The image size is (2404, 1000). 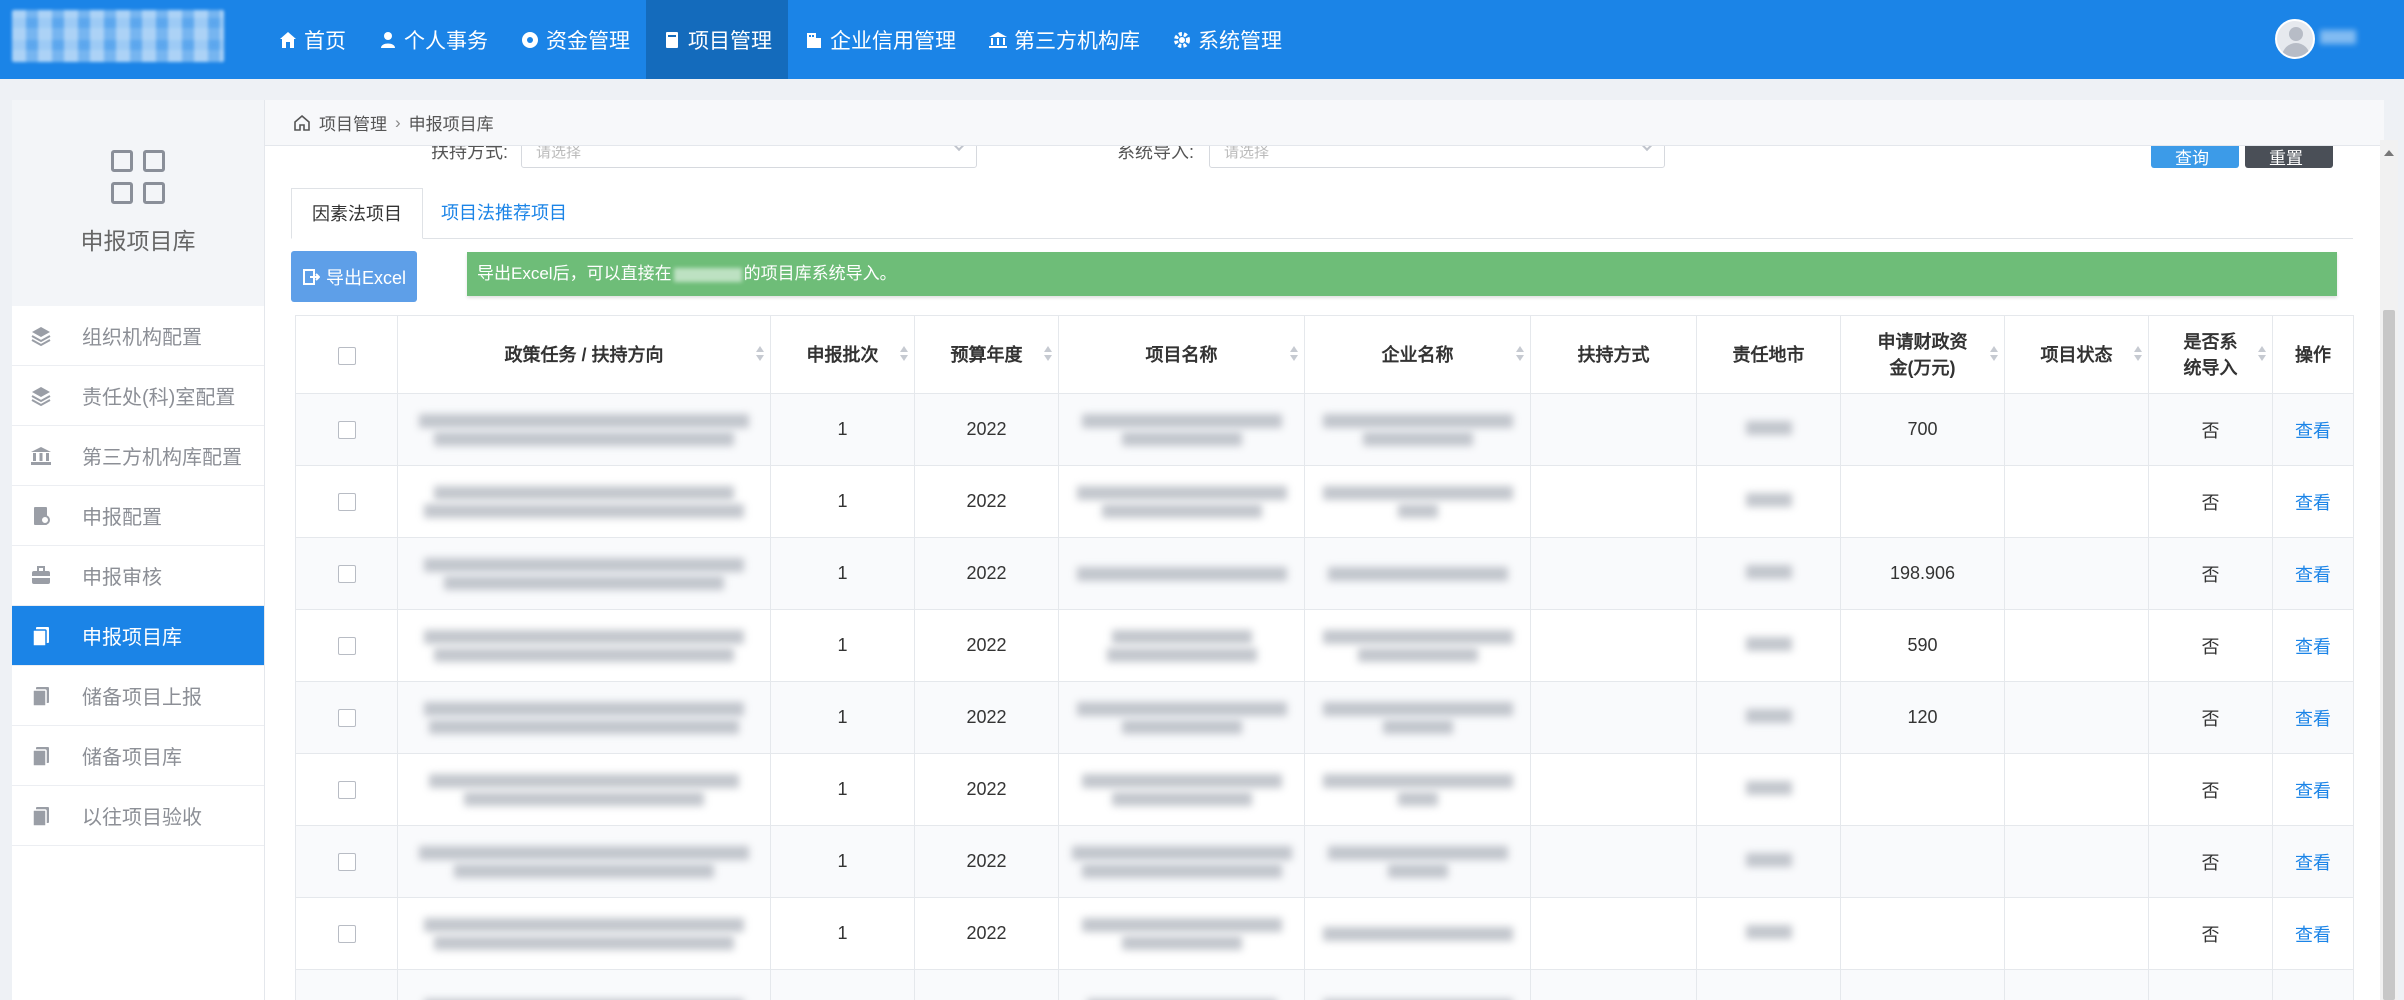 What do you see at coordinates (138, 816) in the screenshot?
I see `sidebar-item-past-acceptance: 以往项目验收` at bounding box center [138, 816].